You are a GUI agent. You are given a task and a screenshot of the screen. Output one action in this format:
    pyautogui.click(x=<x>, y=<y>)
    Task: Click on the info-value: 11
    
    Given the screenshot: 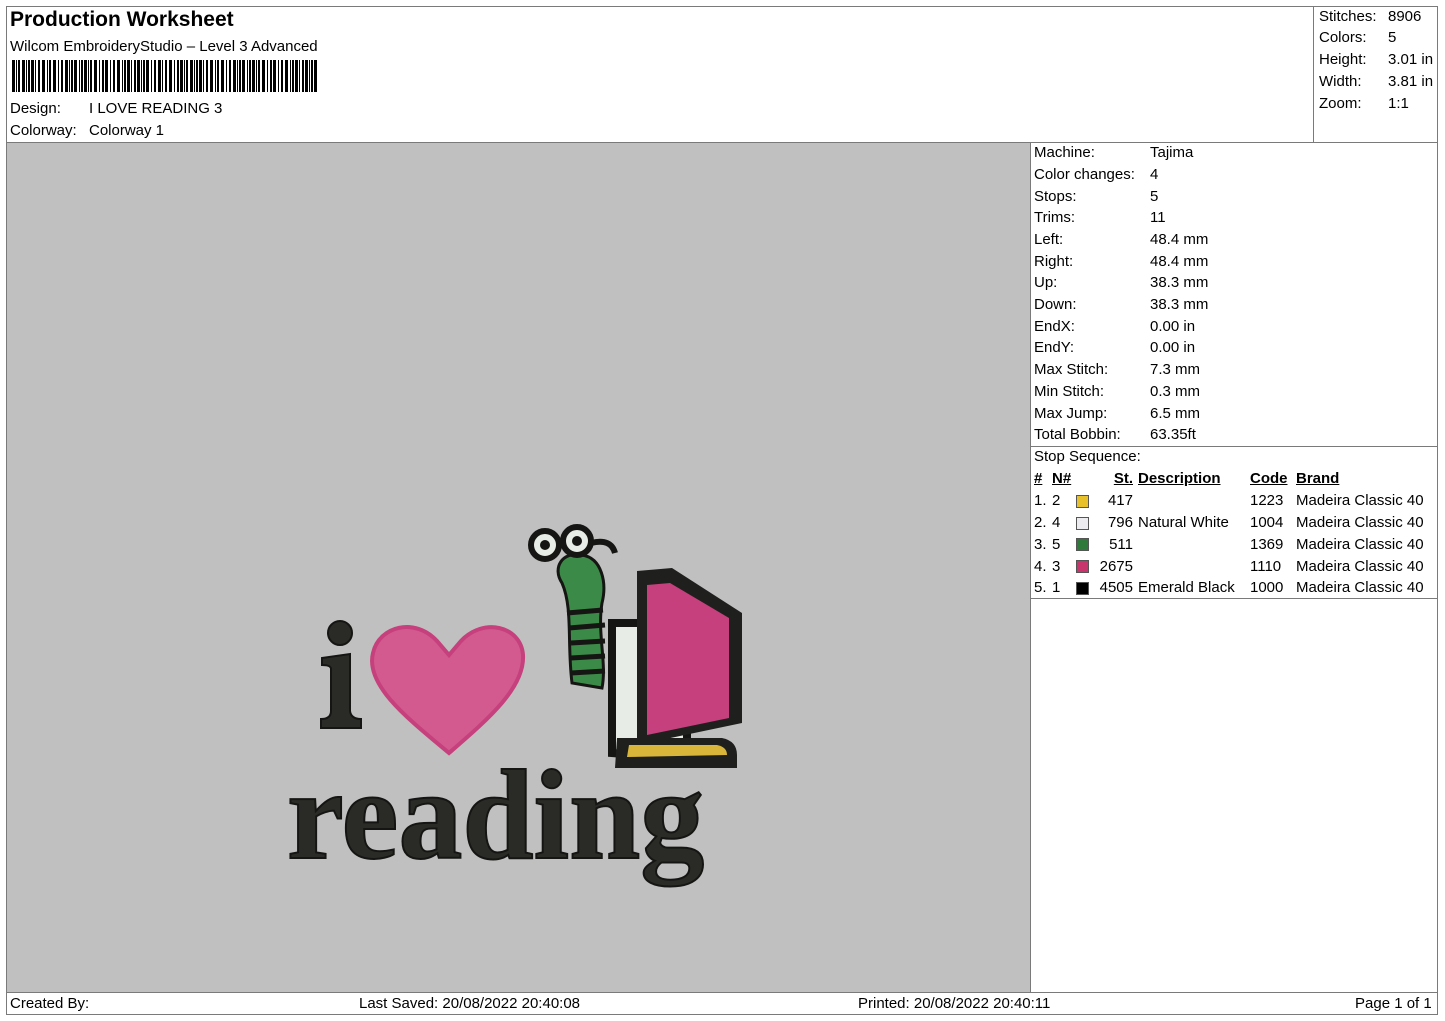 What is the action you would take?
    pyautogui.click(x=1158, y=217)
    